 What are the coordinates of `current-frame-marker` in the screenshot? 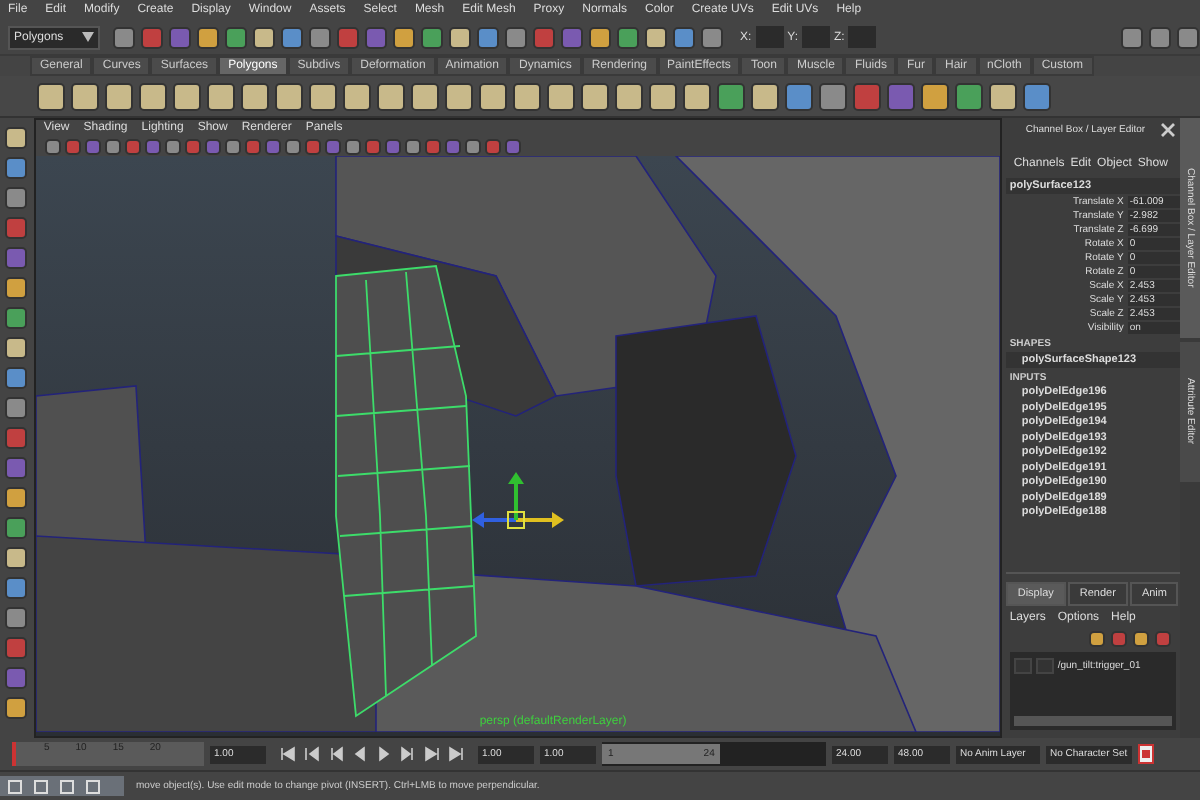 It's located at (14, 754).